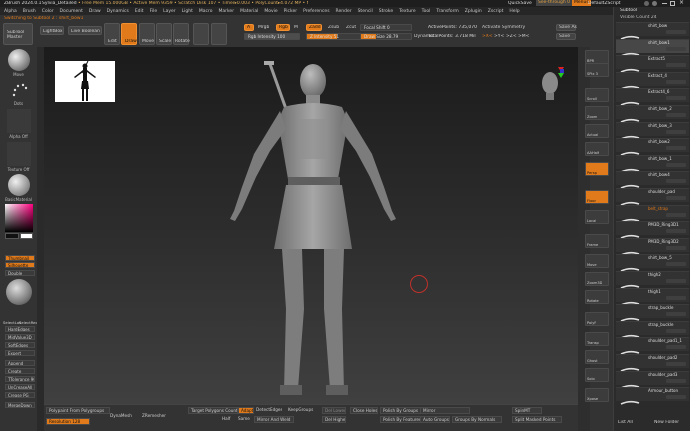 The height and width of the screenshot is (431, 690). What do you see at coordinates (118, 11) in the screenshot?
I see `menu-dynamics: Dynamics` at bounding box center [118, 11].